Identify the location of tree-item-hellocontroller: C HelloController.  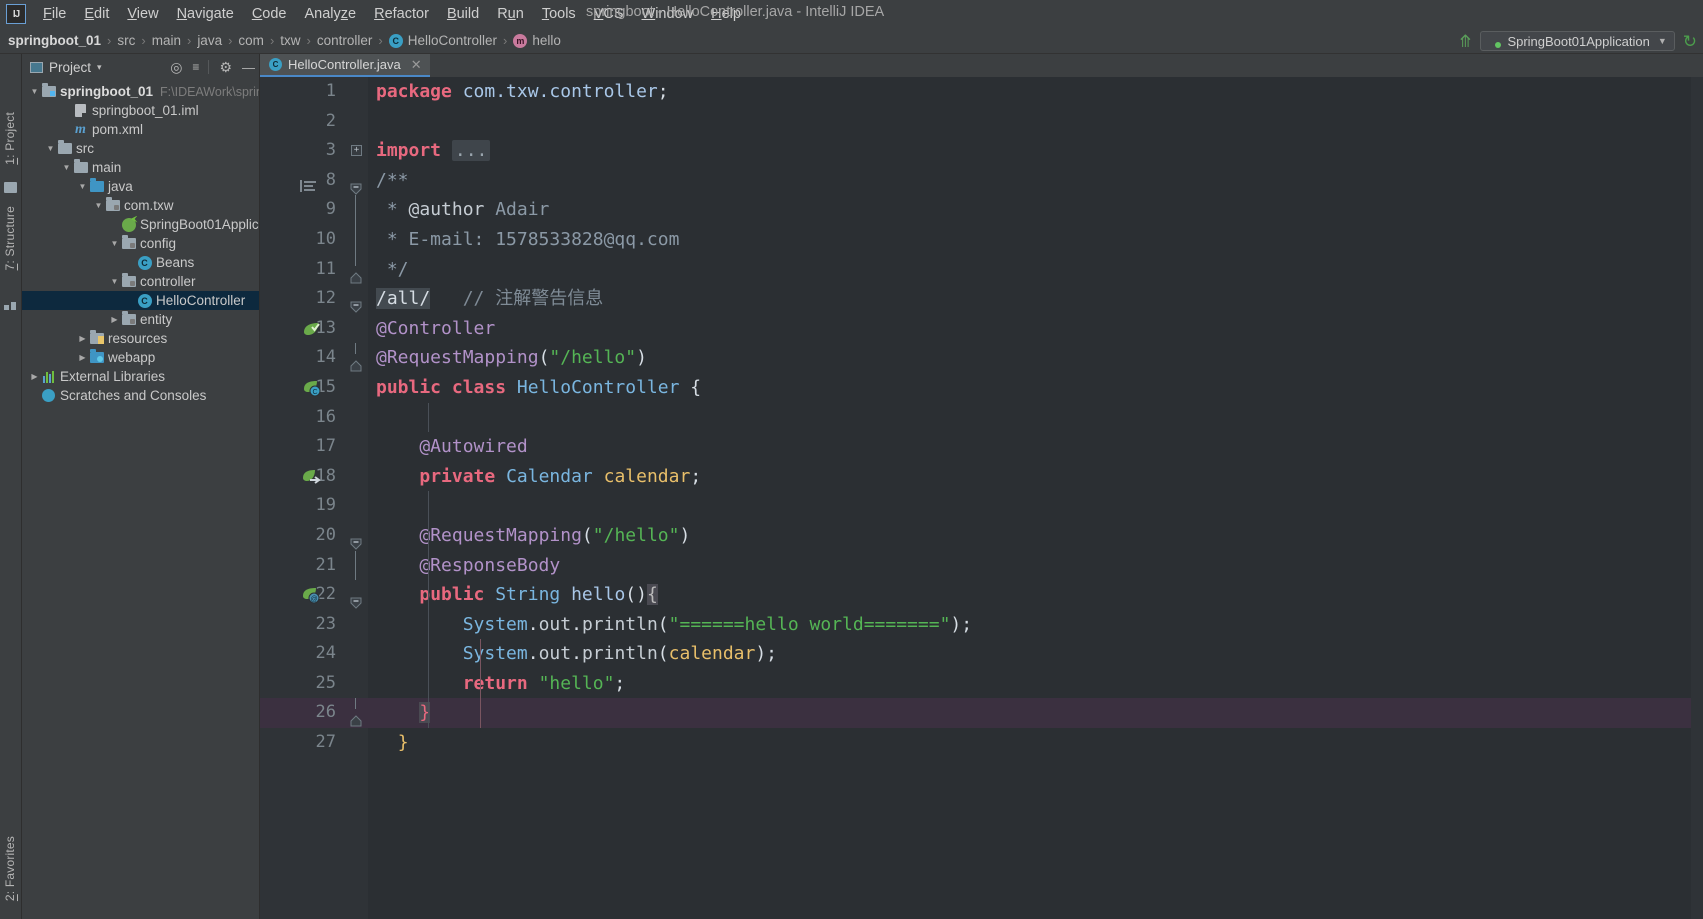
(140, 300).